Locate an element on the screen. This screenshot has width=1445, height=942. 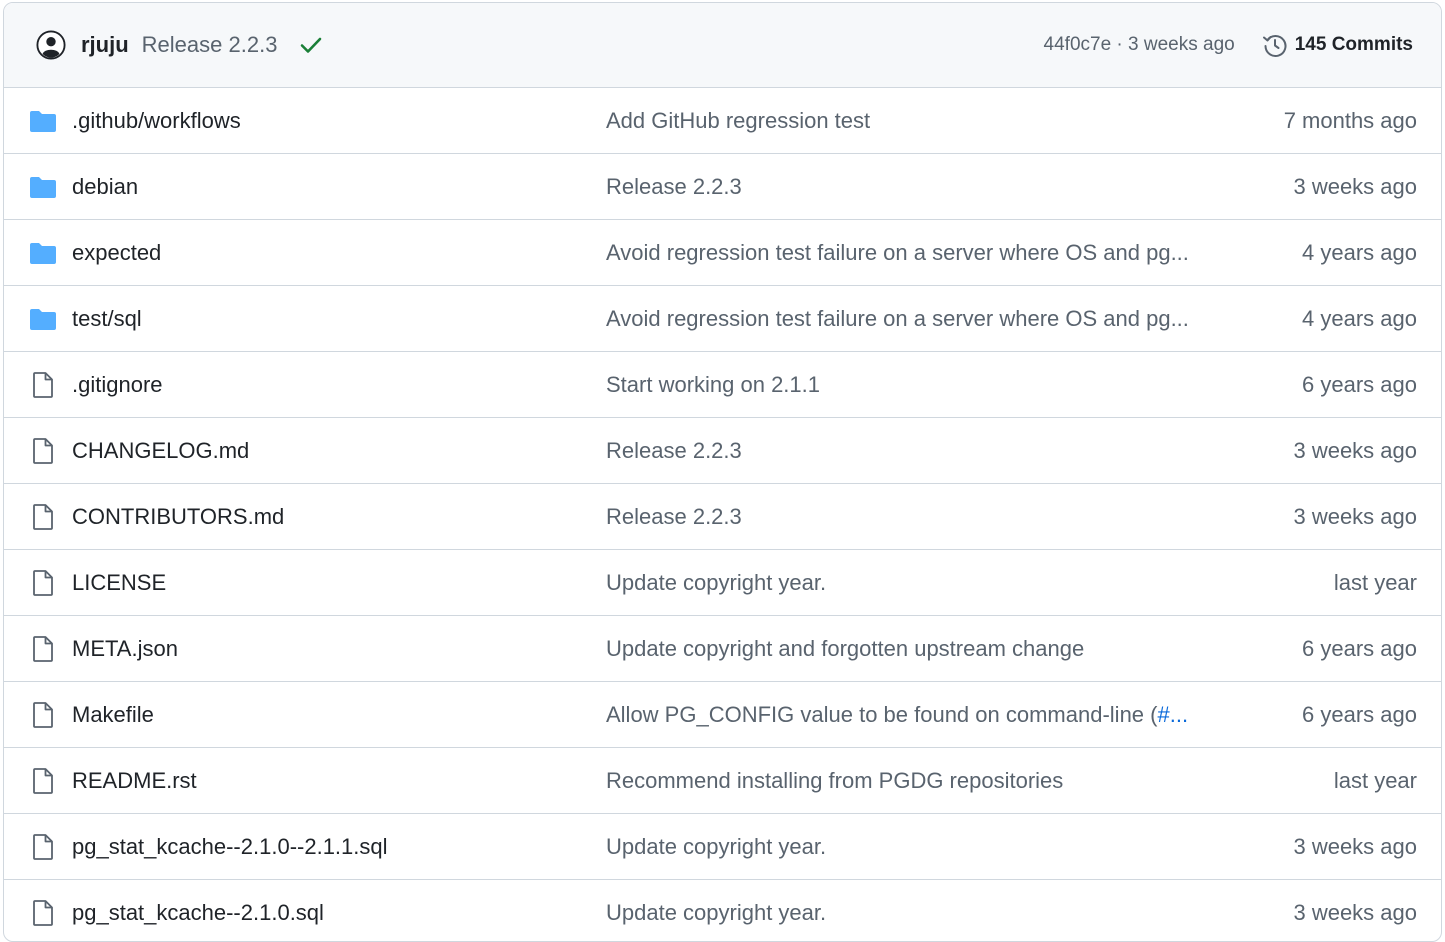
file-row: CONTRIBUTORS.md Release 2.2.3 3 weeks ago is located at coordinates (722, 517).